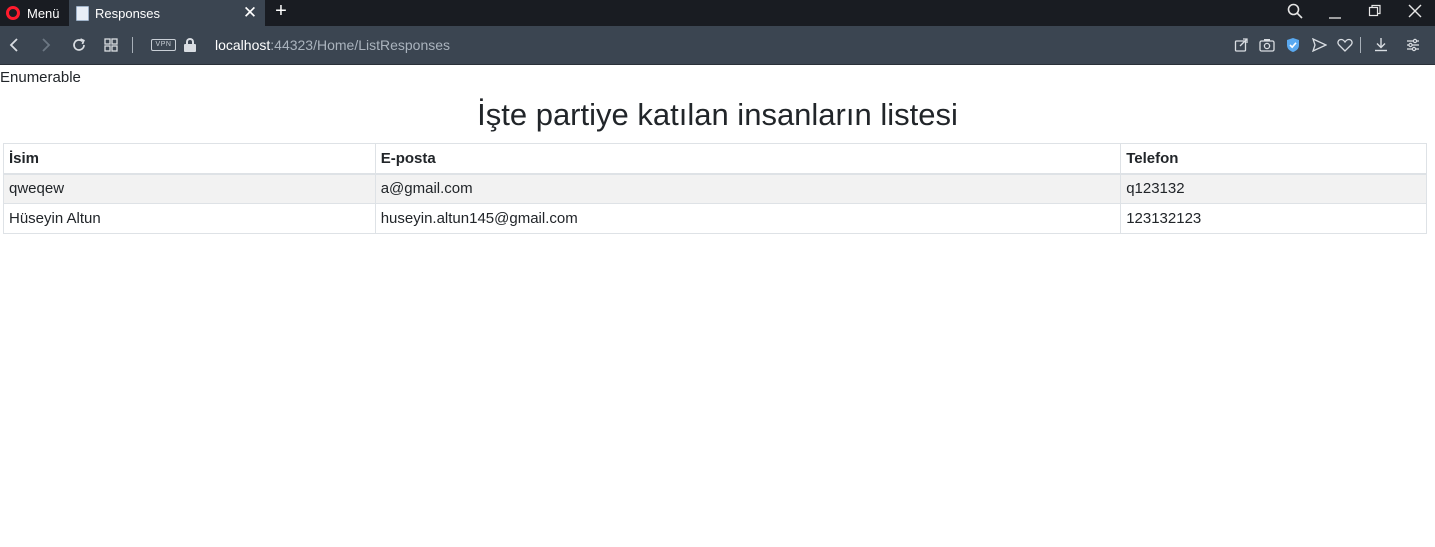 Image resolution: width=1435 pixels, height=547 pixels. What do you see at coordinates (243, 45) in the screenshot?
I see `url-host: localhost` at bounding box center [243, 45].